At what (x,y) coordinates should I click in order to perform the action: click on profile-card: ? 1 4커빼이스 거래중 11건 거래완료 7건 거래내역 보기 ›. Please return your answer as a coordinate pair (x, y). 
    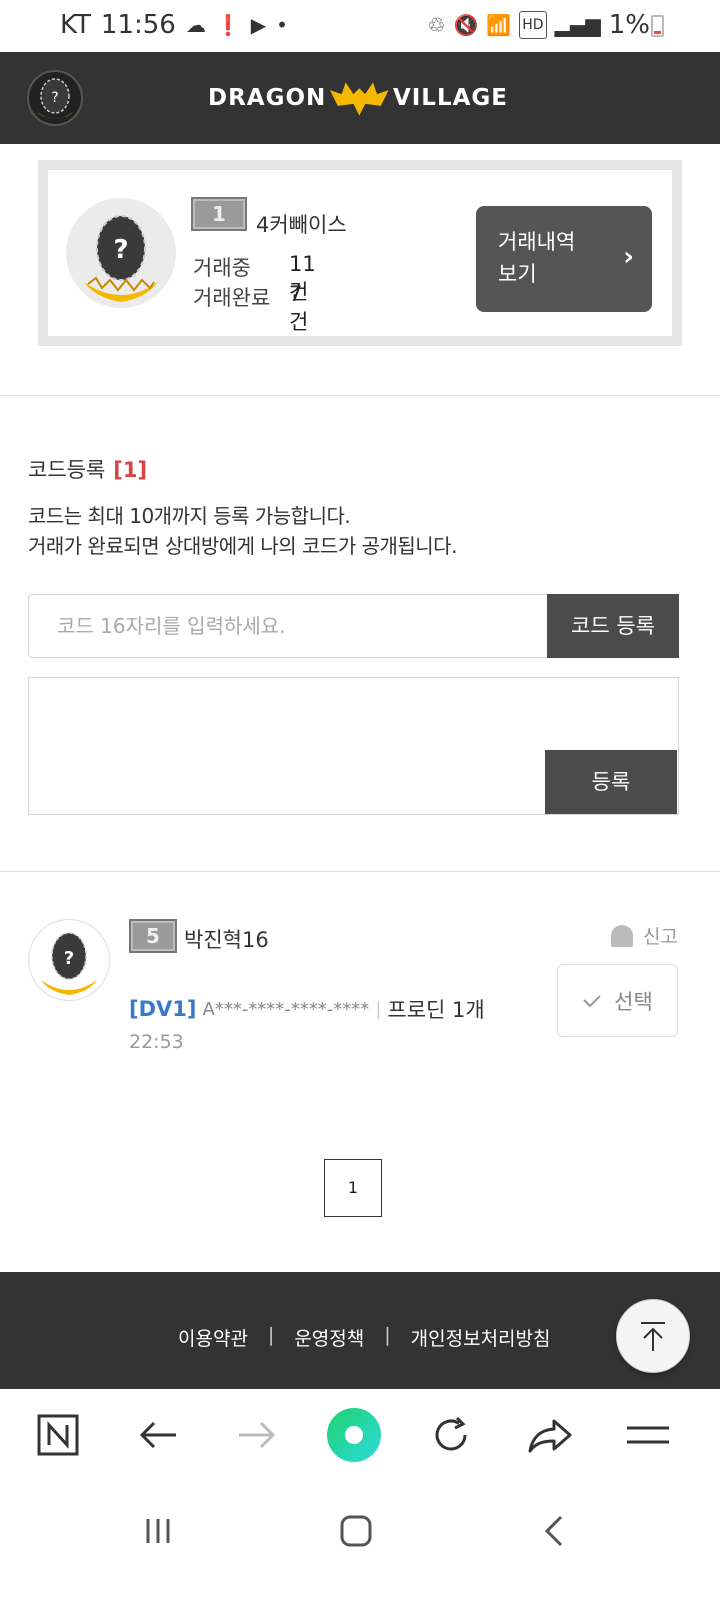
    Looking at the image, I should click on (360, 253).